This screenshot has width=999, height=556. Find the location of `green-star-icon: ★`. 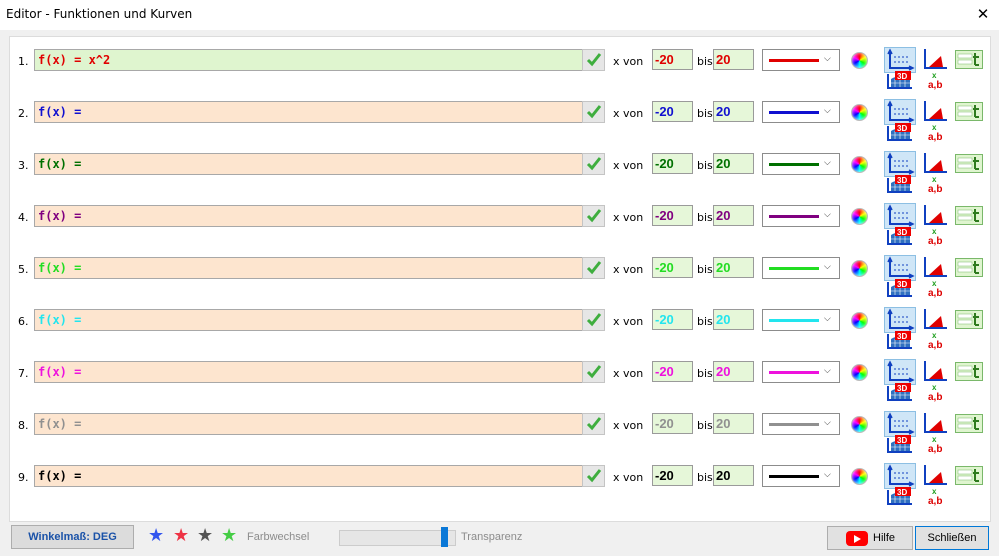

green-star-icon: ★ is located at coordinates (229, 536).